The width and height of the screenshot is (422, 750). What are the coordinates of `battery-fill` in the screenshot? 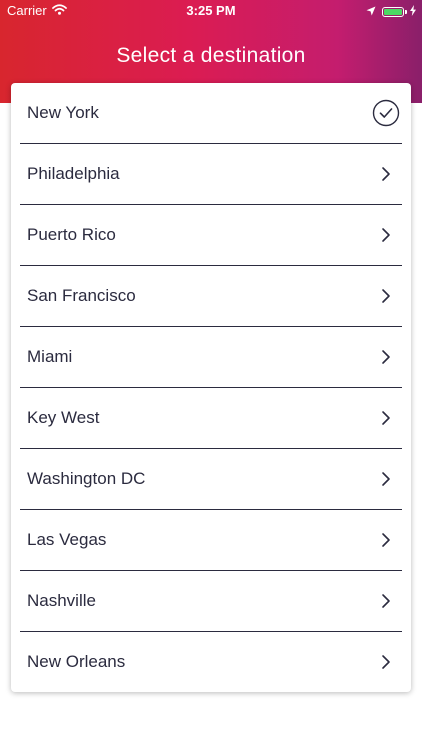 It's located at (393, 11).